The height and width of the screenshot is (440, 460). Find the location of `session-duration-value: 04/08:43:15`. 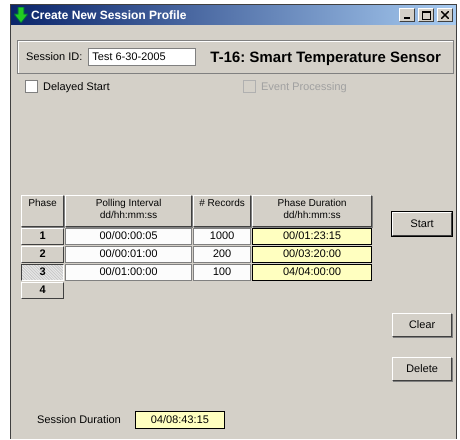

session-duration-value: 04/08:43:15 is located at coordinates (179, 420).